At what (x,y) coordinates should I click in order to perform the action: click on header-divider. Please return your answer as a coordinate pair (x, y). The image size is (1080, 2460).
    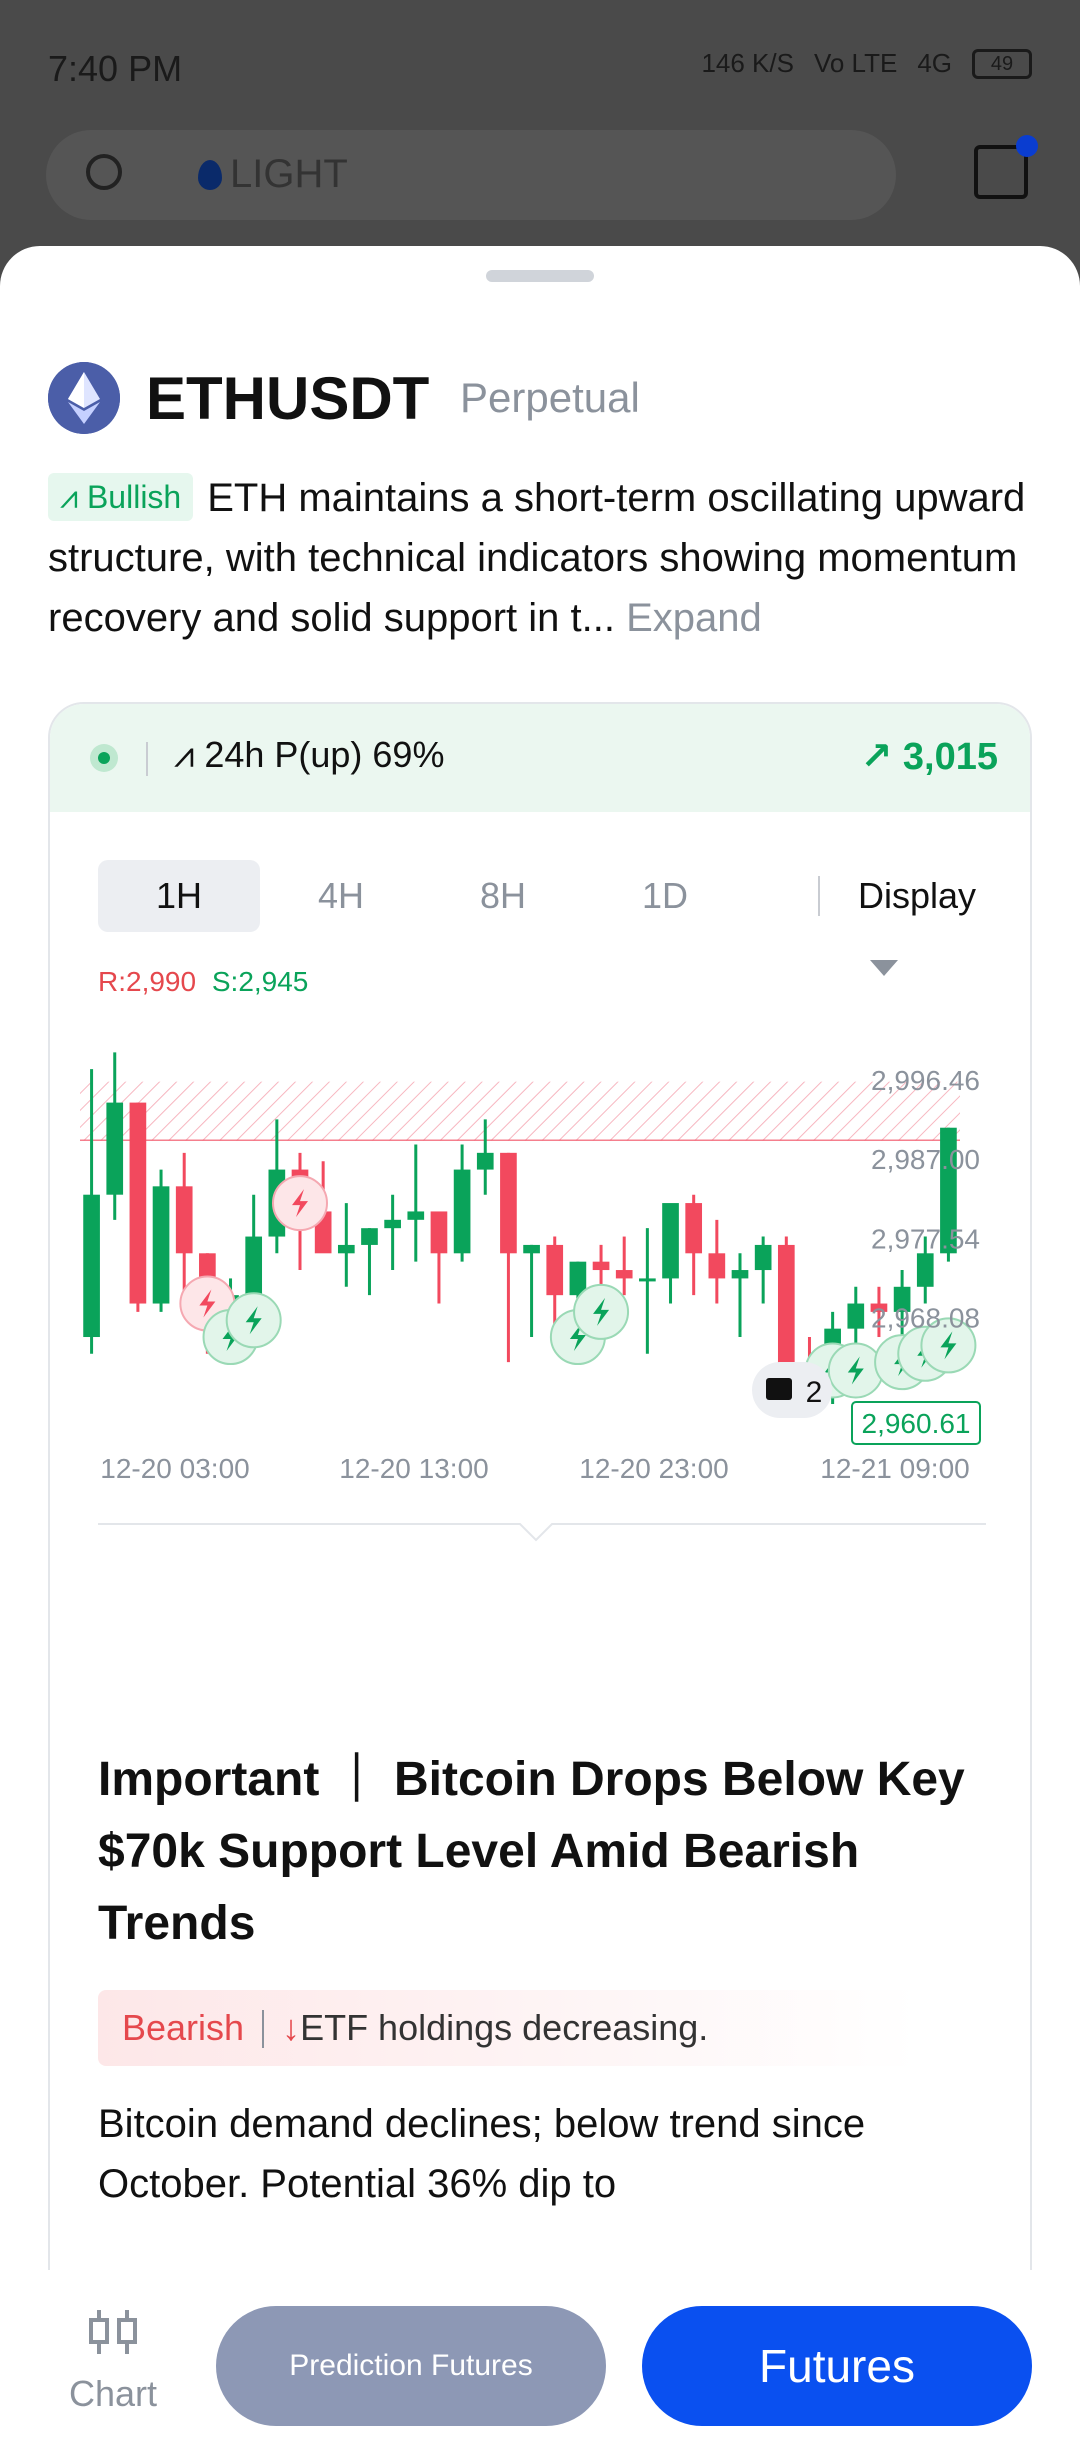
    Looking at the image, I should click on (147, 759).